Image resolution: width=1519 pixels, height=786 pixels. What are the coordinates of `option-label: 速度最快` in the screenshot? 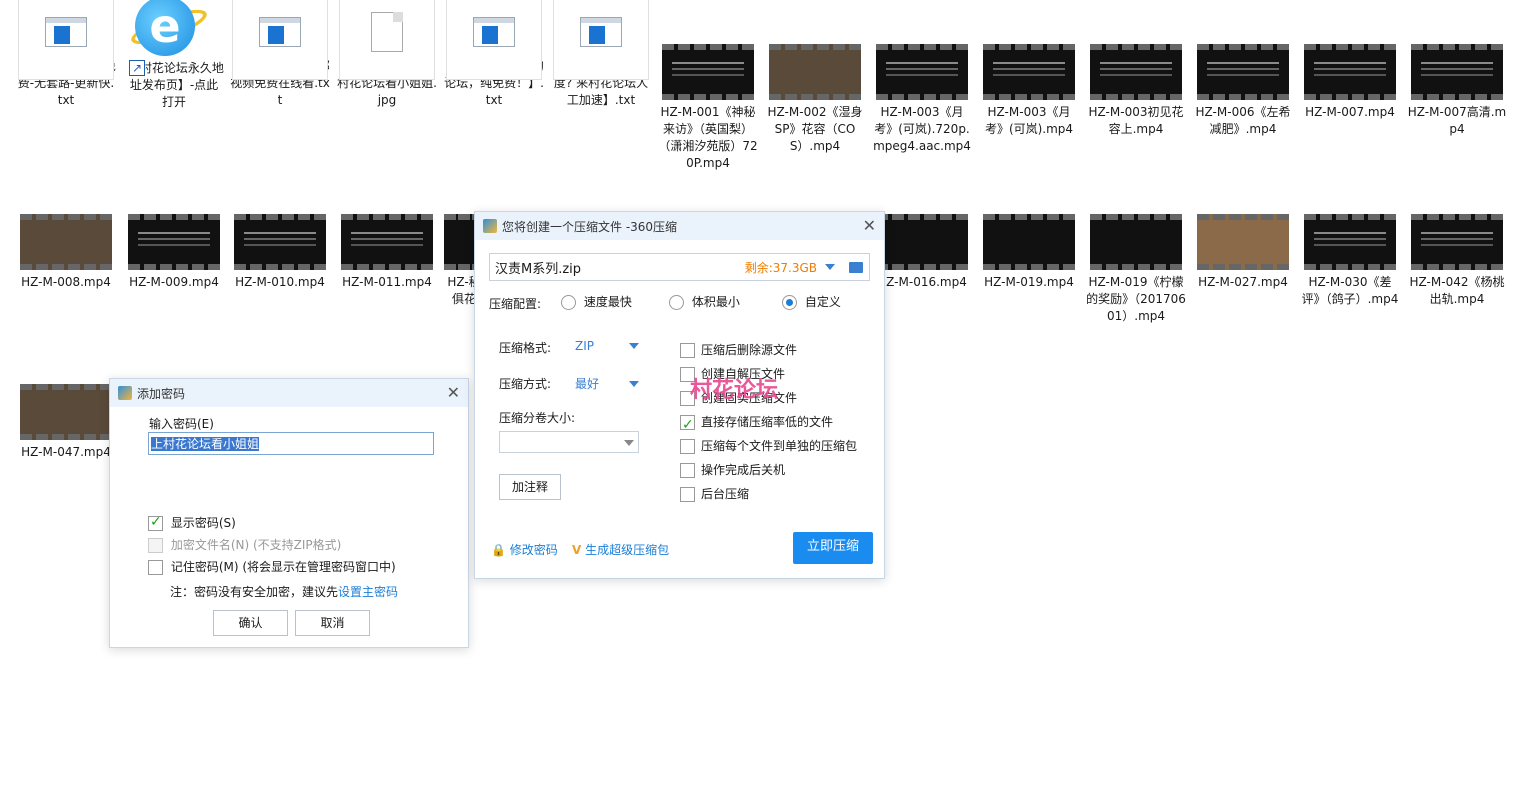 It's located at (607, 302).